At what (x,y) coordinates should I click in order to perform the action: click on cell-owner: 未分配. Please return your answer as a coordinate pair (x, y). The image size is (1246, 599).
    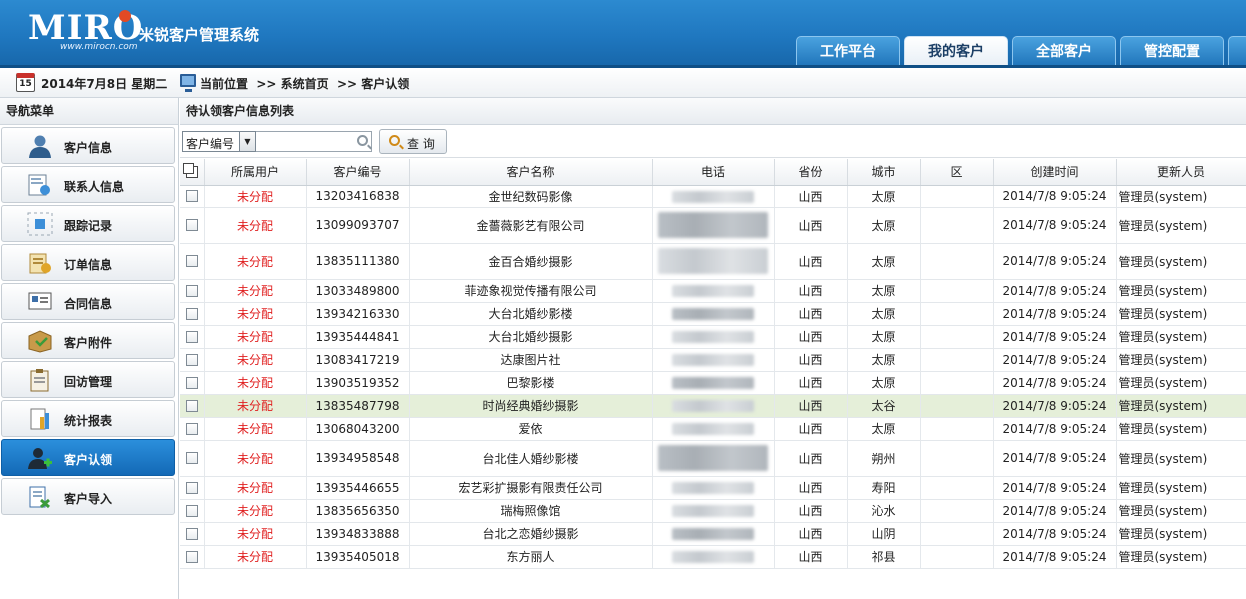
    Looking at the image, I should click on (255, 511).